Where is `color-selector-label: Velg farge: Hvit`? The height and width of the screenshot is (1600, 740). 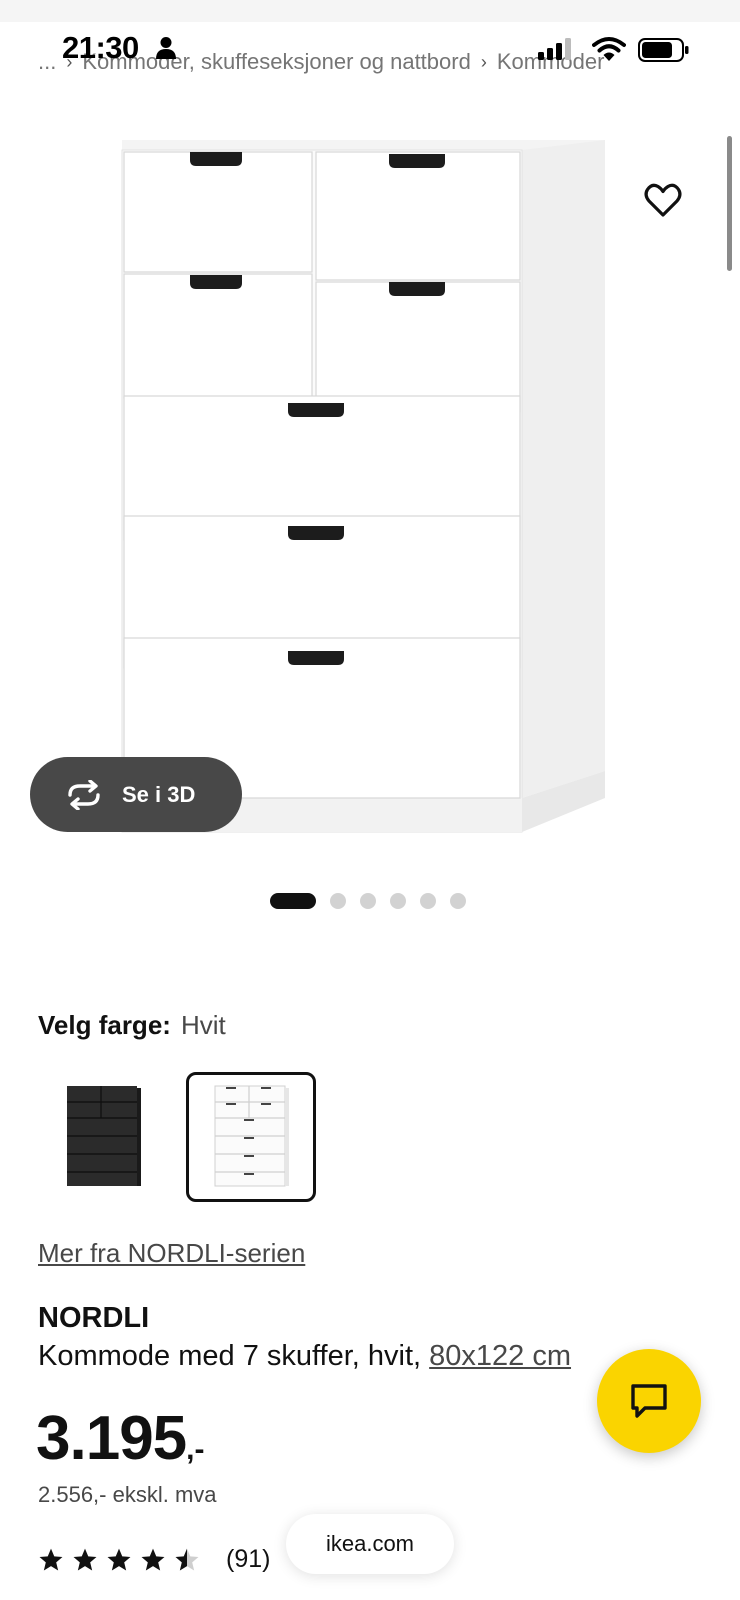 color-selector-label: Velg farge: Hvit is located at coordinates (132, 1025).